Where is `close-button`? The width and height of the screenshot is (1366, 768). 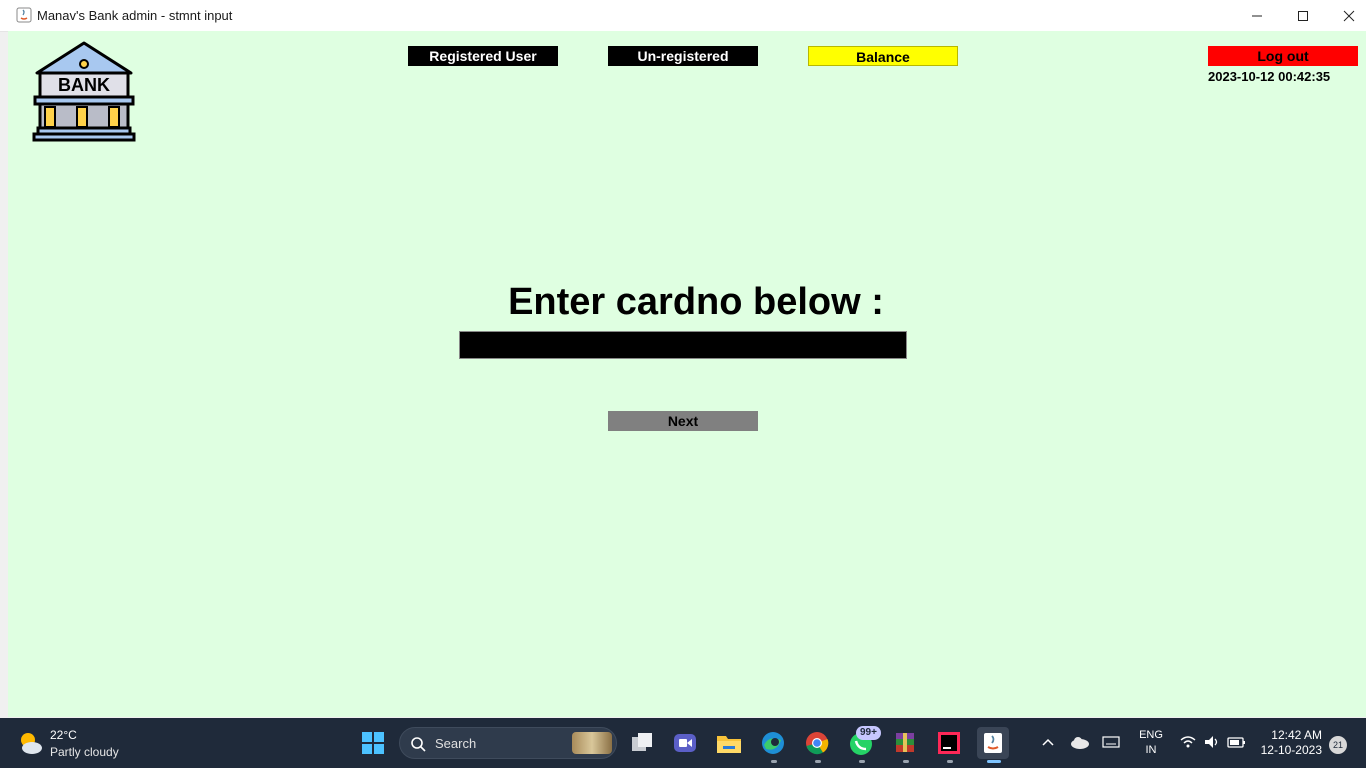
close-button is located at coordinates (1346, 15).